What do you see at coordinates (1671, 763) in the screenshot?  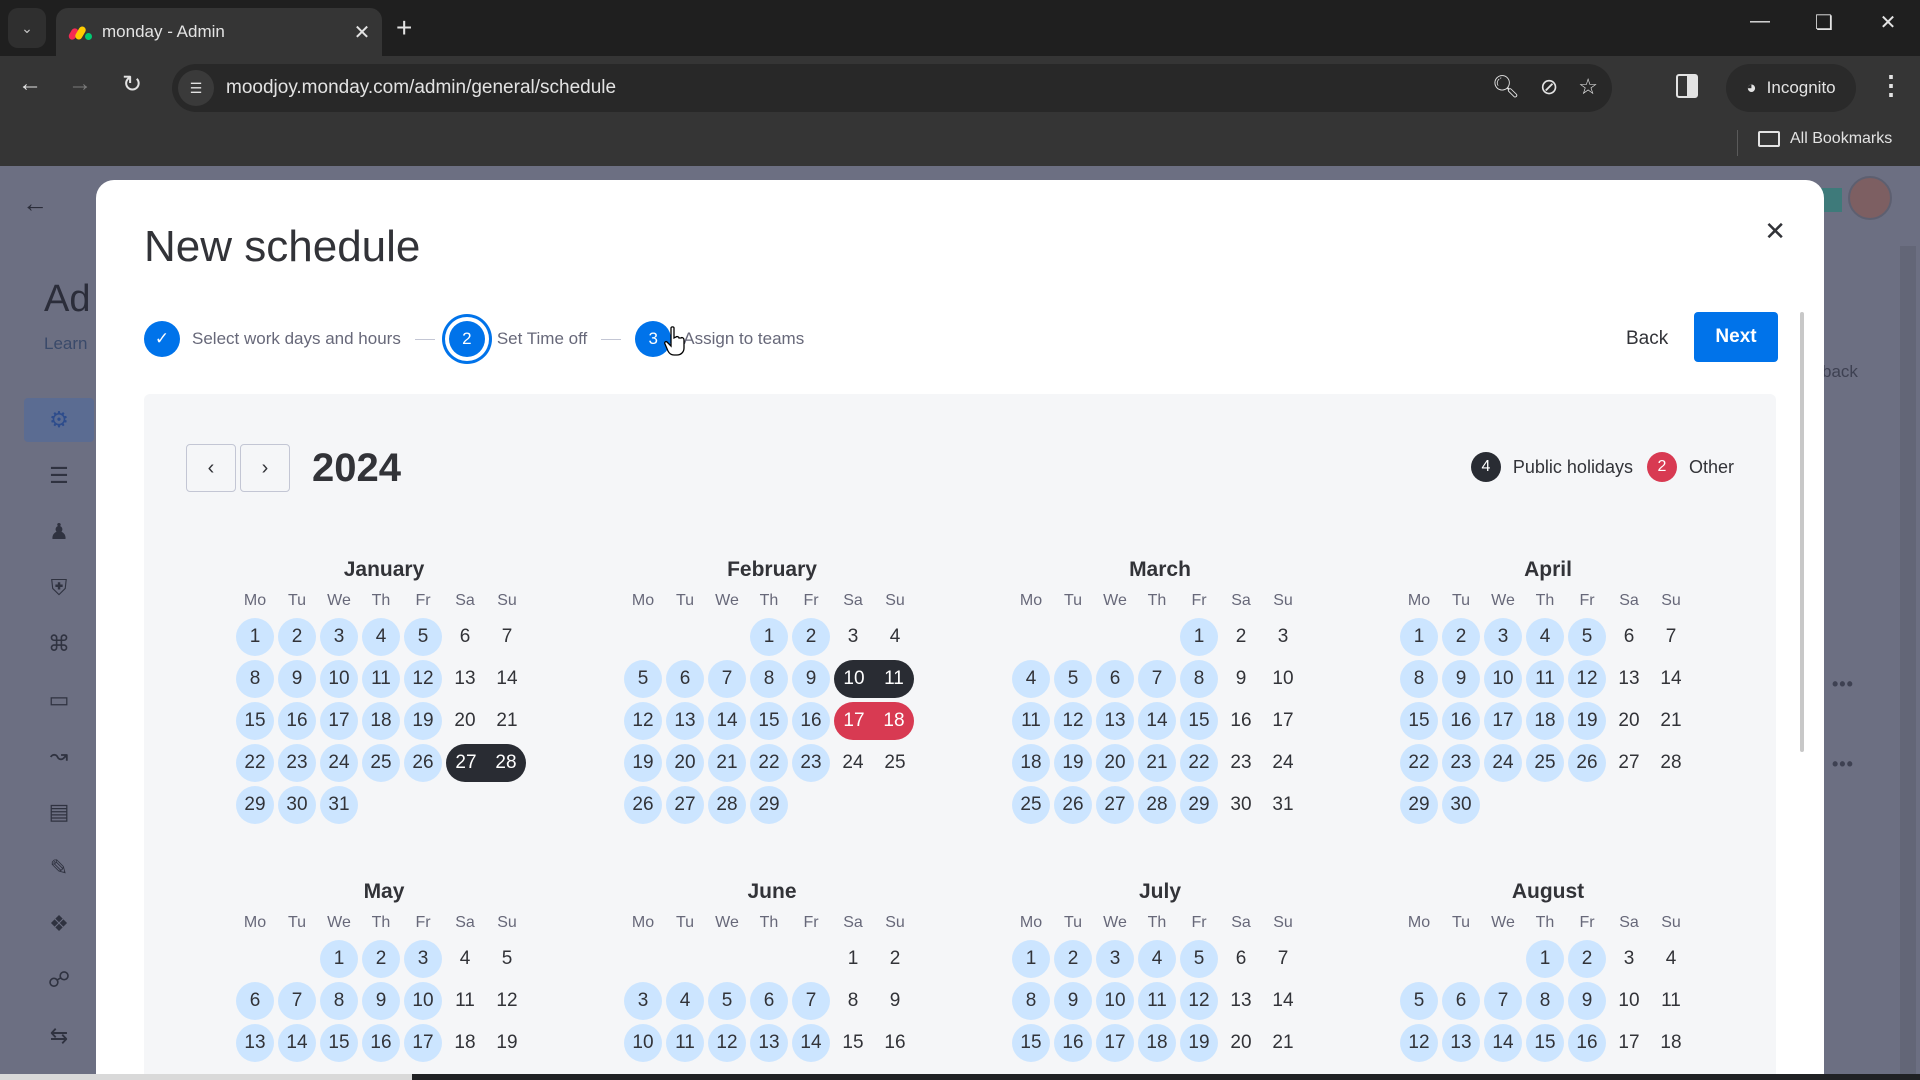 I see `day-weekend: 28` at bounding box center [1671, 763].